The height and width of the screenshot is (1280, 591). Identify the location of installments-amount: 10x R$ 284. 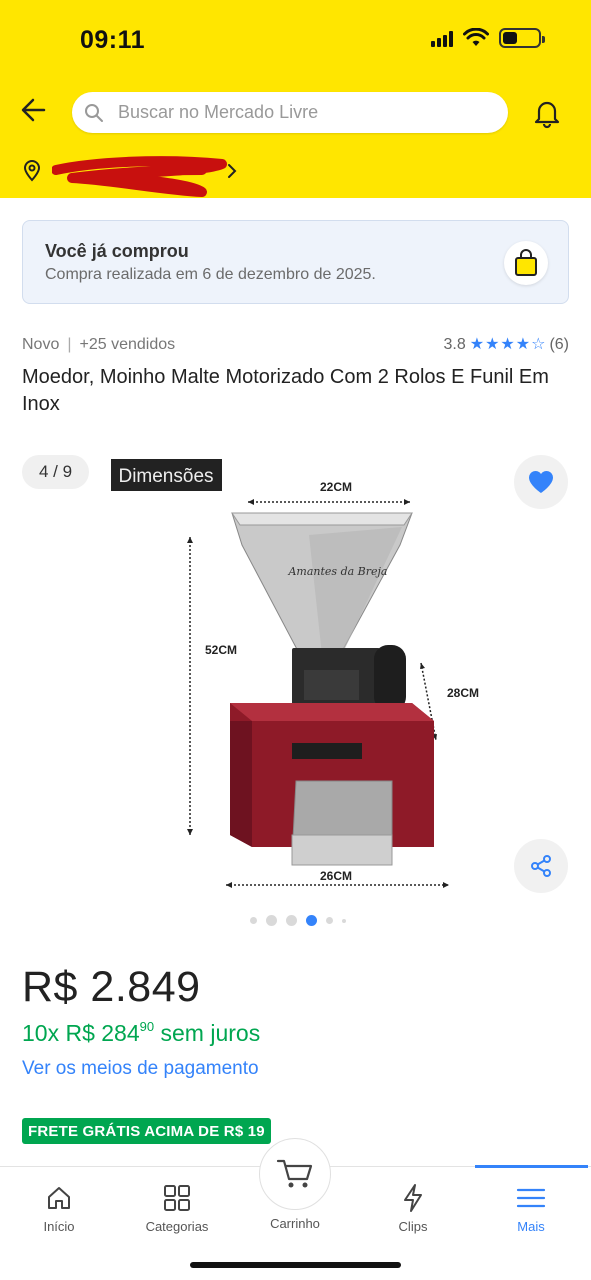
(81, 1033).